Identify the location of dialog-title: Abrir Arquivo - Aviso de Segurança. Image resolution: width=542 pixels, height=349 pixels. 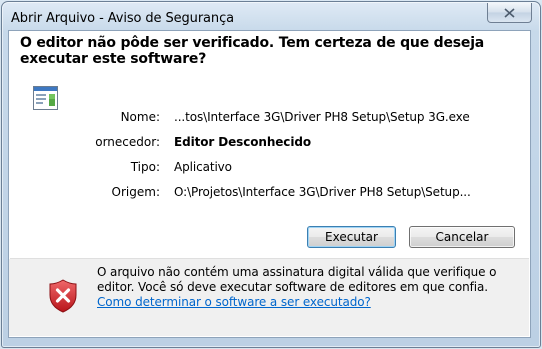
(122, 18).